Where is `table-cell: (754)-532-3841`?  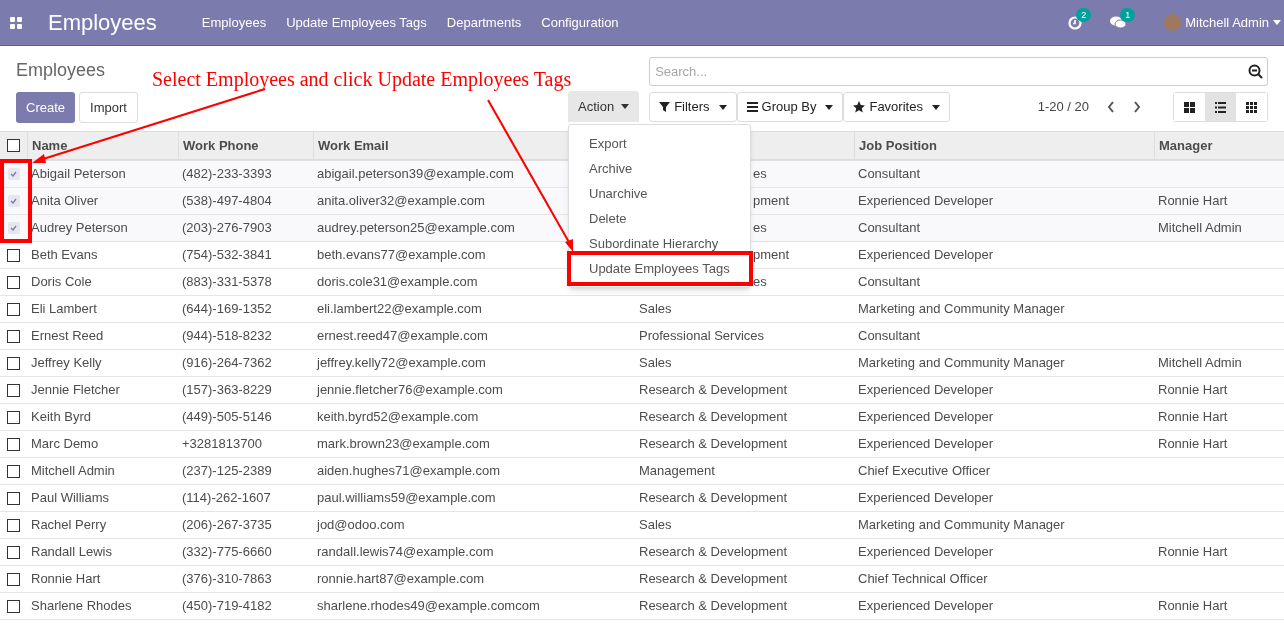
table-cell: (754)-532-3841 is located at coordinates (227, 255).